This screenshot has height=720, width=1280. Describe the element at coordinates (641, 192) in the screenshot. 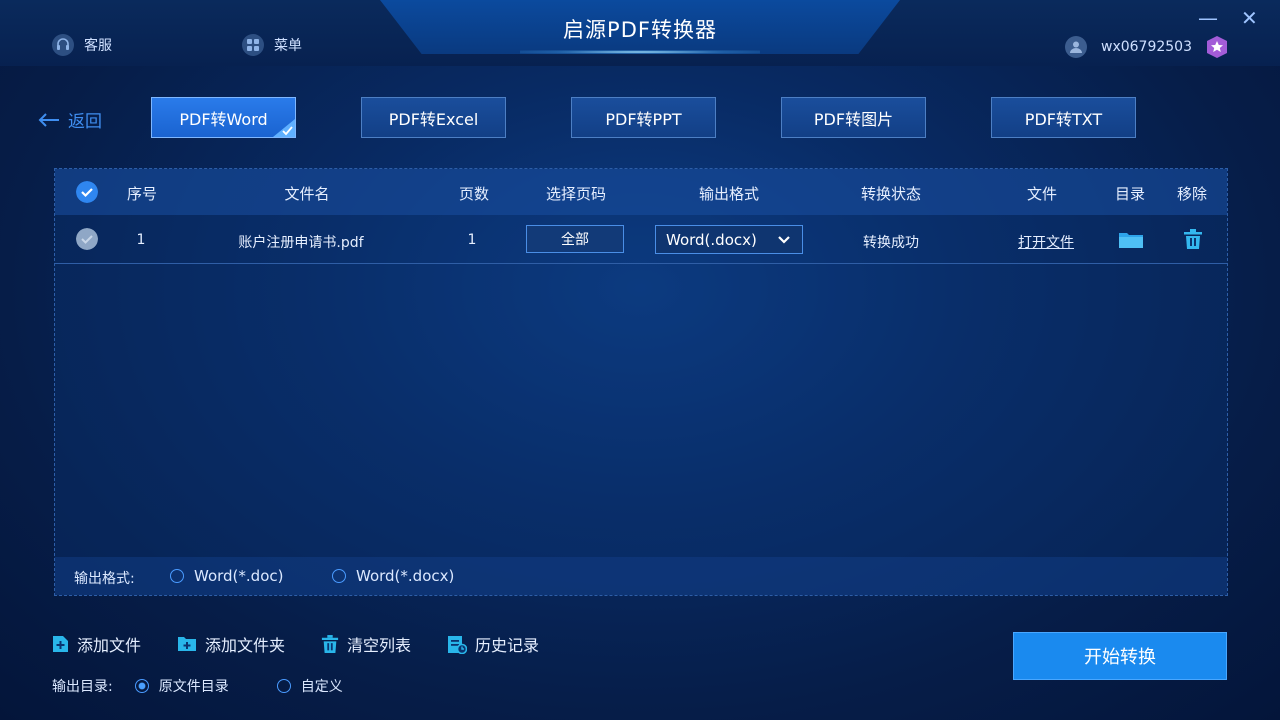

I see `table-header: 序号 文件名 页数 选择页码 输出格式 转换状态 文件 目录 移除` at that location.